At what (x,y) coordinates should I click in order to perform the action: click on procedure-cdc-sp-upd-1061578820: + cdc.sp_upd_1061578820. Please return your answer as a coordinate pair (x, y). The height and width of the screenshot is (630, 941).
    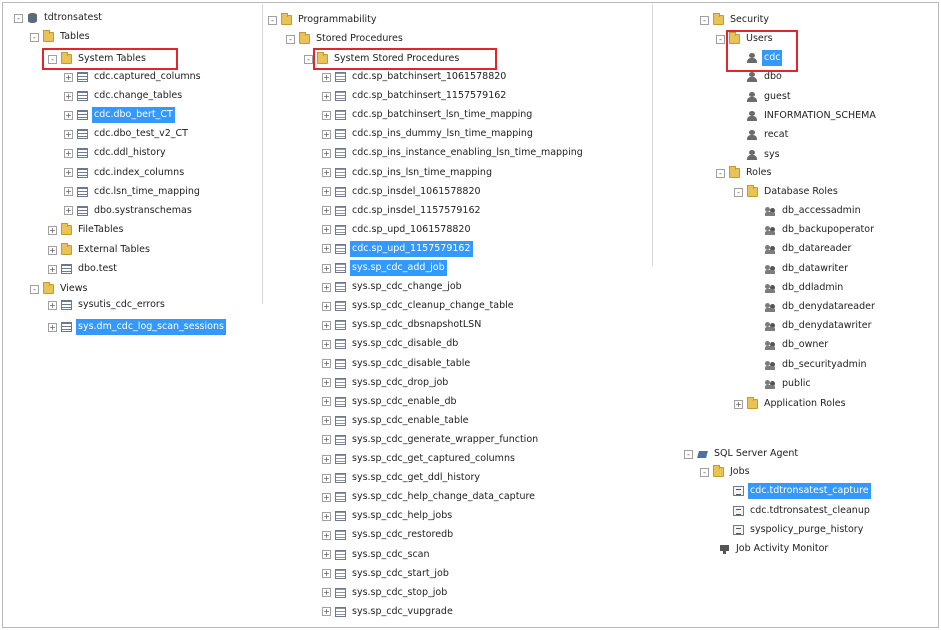
    Looking at the image, I should click on (397, 230).